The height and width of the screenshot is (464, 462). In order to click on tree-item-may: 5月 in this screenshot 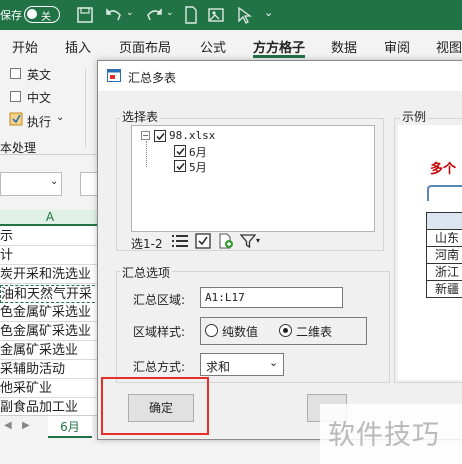, I will do `click(198, 167)`.